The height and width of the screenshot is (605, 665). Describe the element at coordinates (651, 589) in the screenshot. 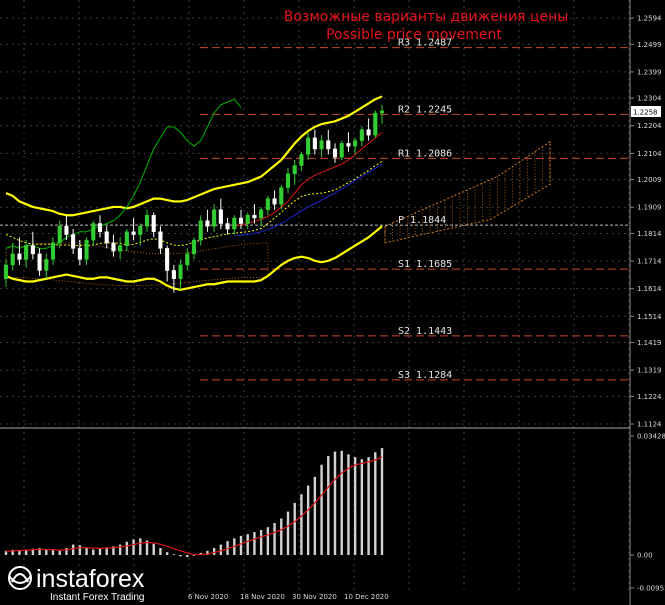

I see `indicator-tick-label: -0.00951` at that location.